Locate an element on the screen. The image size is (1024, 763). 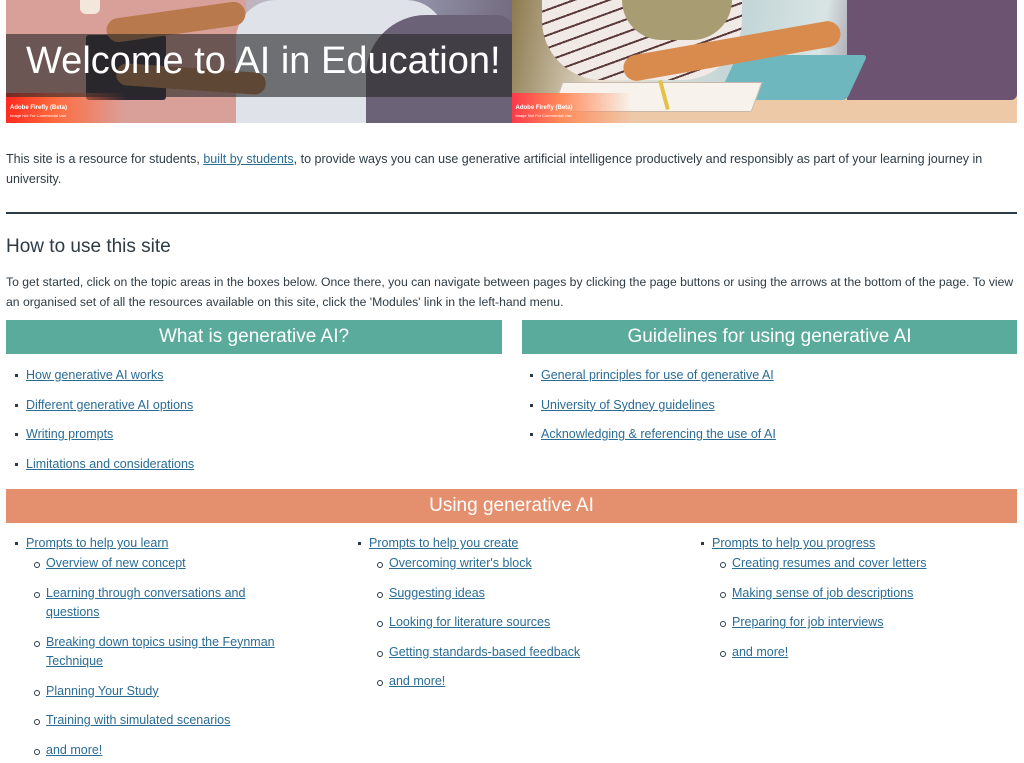
guidelines-header: Guidelines for using generative AI is located at coordinates (769, 337).